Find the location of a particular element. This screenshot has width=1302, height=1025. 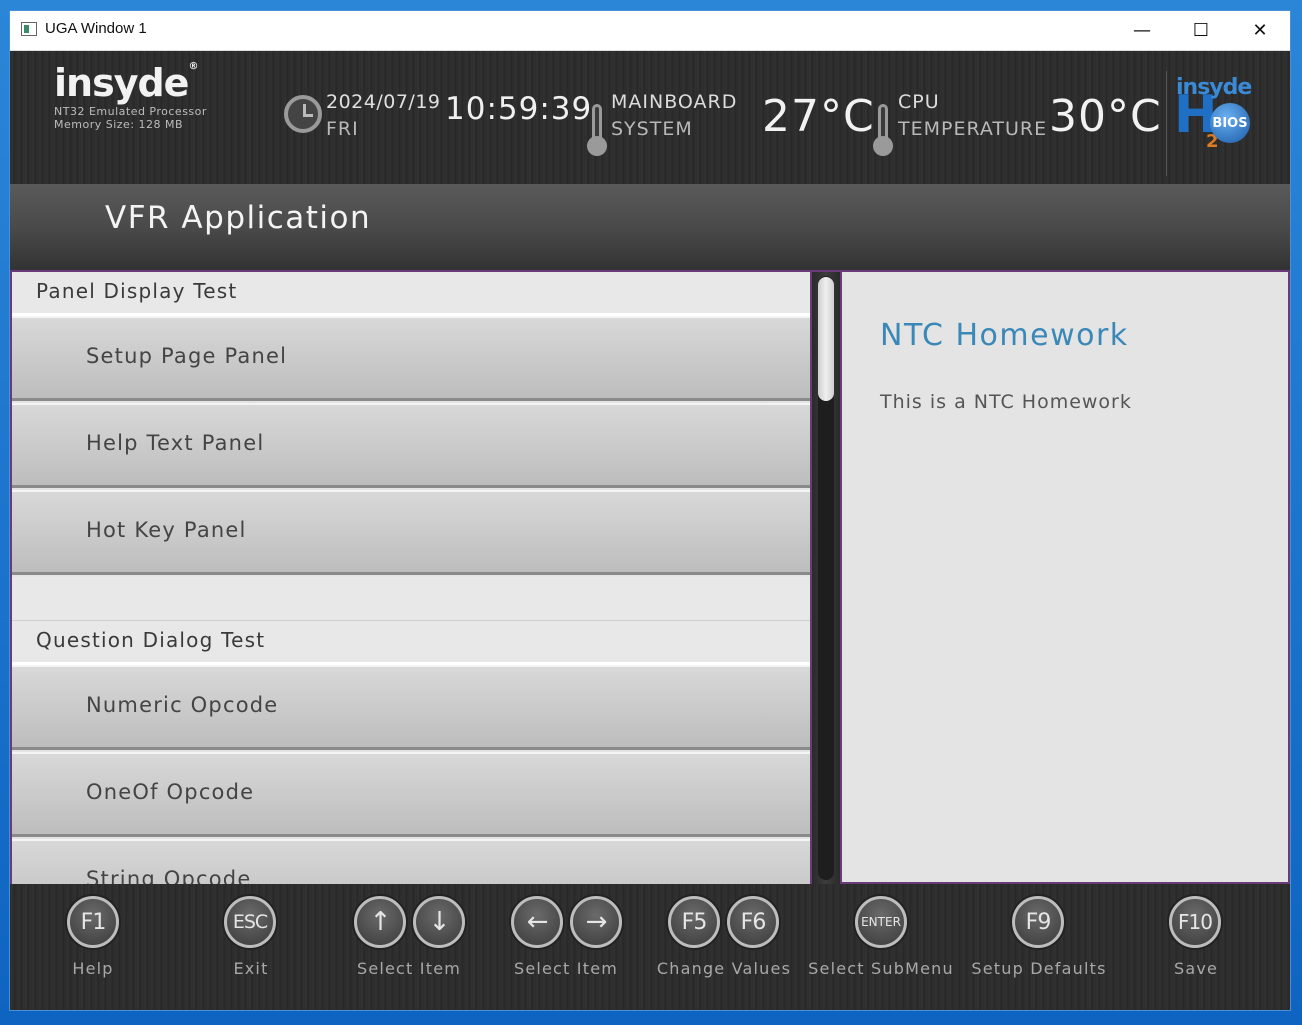

menu-item-numeric-opcode: Numeric Opcode is located at coordinates (411, 707).